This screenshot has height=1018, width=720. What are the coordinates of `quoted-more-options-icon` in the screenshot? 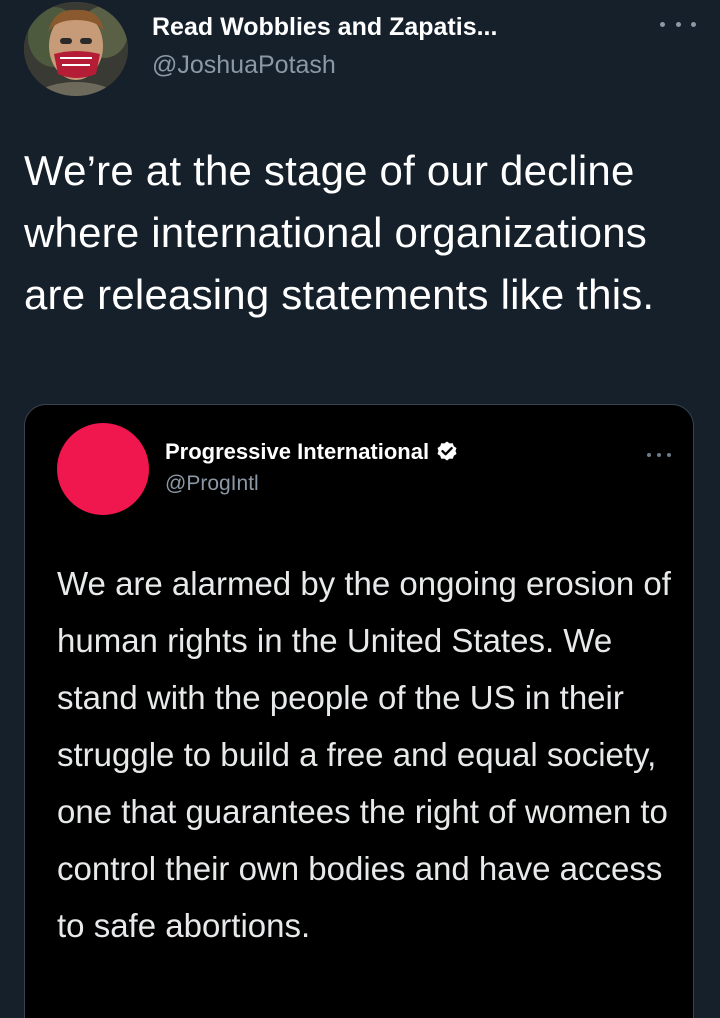 It's located at (659, 455).